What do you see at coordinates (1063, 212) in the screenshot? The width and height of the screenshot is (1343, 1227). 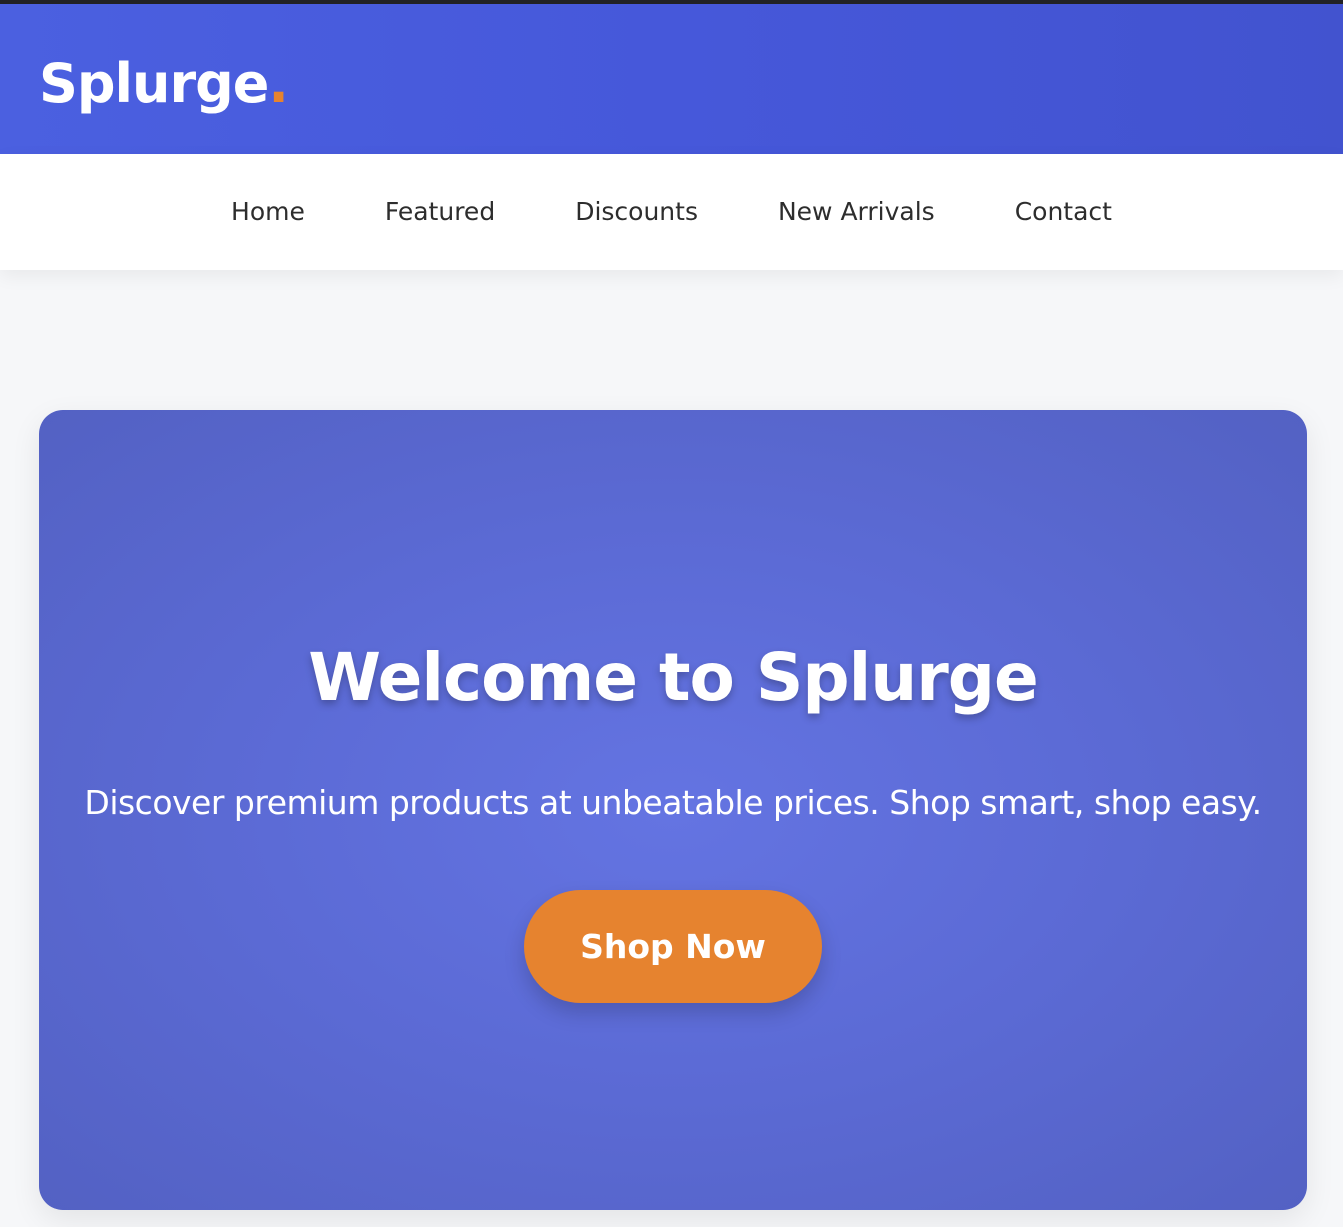 I see `nav-item-contact: Contact` at bounding box center [1063, 212].